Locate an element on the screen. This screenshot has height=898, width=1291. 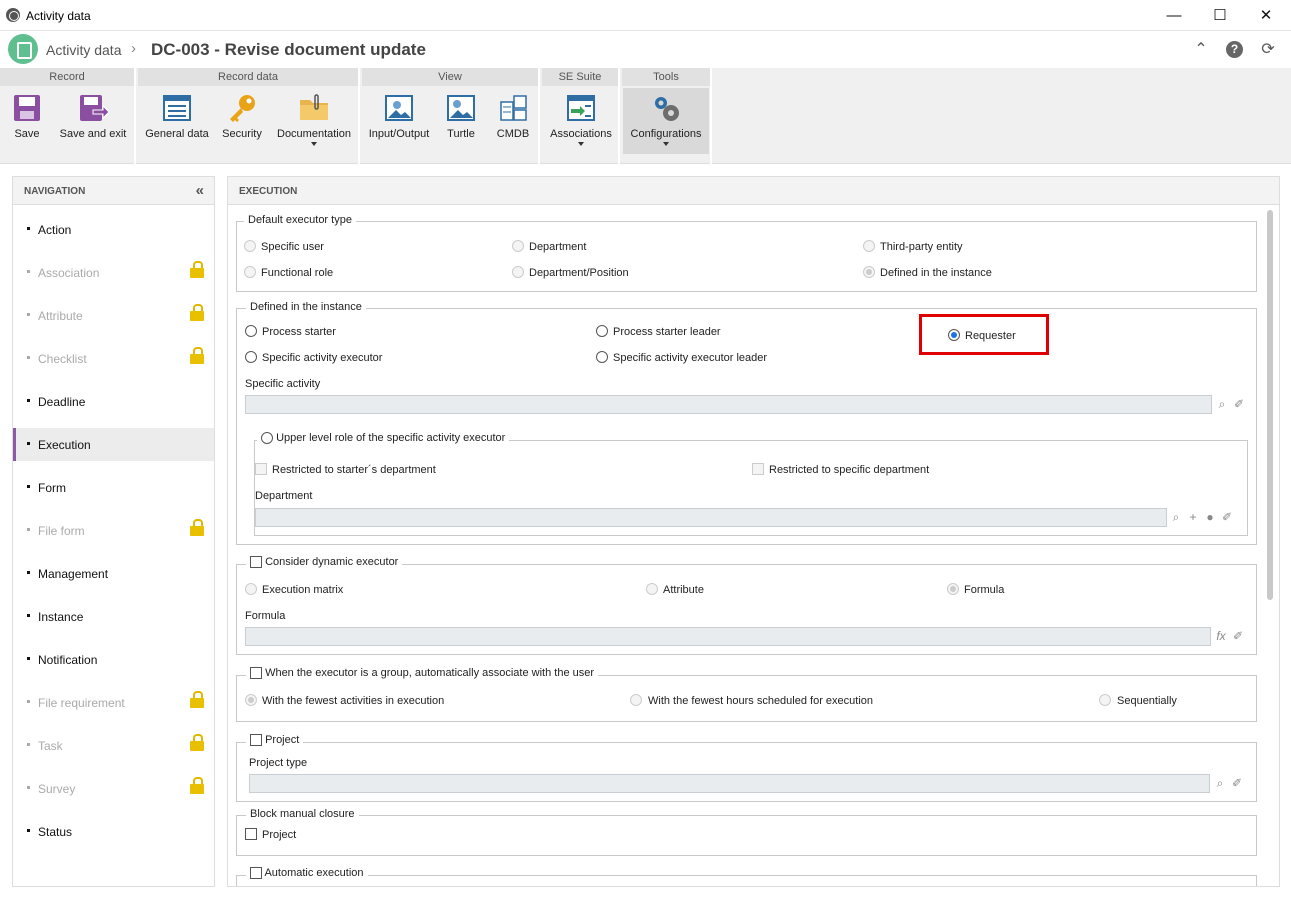
execution-matrix-label: Execution matrix is located at coordinates (303, 590).